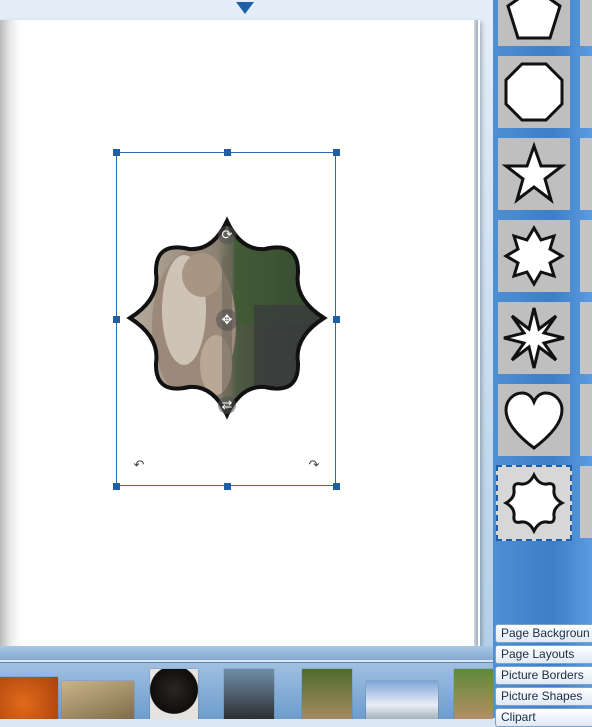 The image size is (592, 727). Describe the element at coordinates (534, 20) in the screenshot. I see `pentagon-shape-icon` at that location.